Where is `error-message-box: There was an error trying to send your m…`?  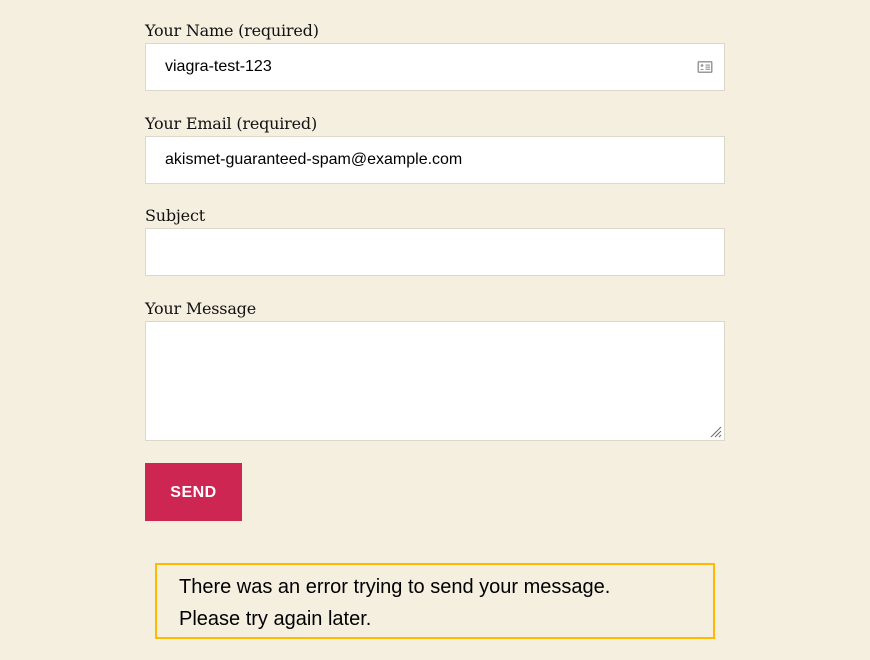 error-message-box: There was an error trying to send your m… is located at coordinates (435, 601).